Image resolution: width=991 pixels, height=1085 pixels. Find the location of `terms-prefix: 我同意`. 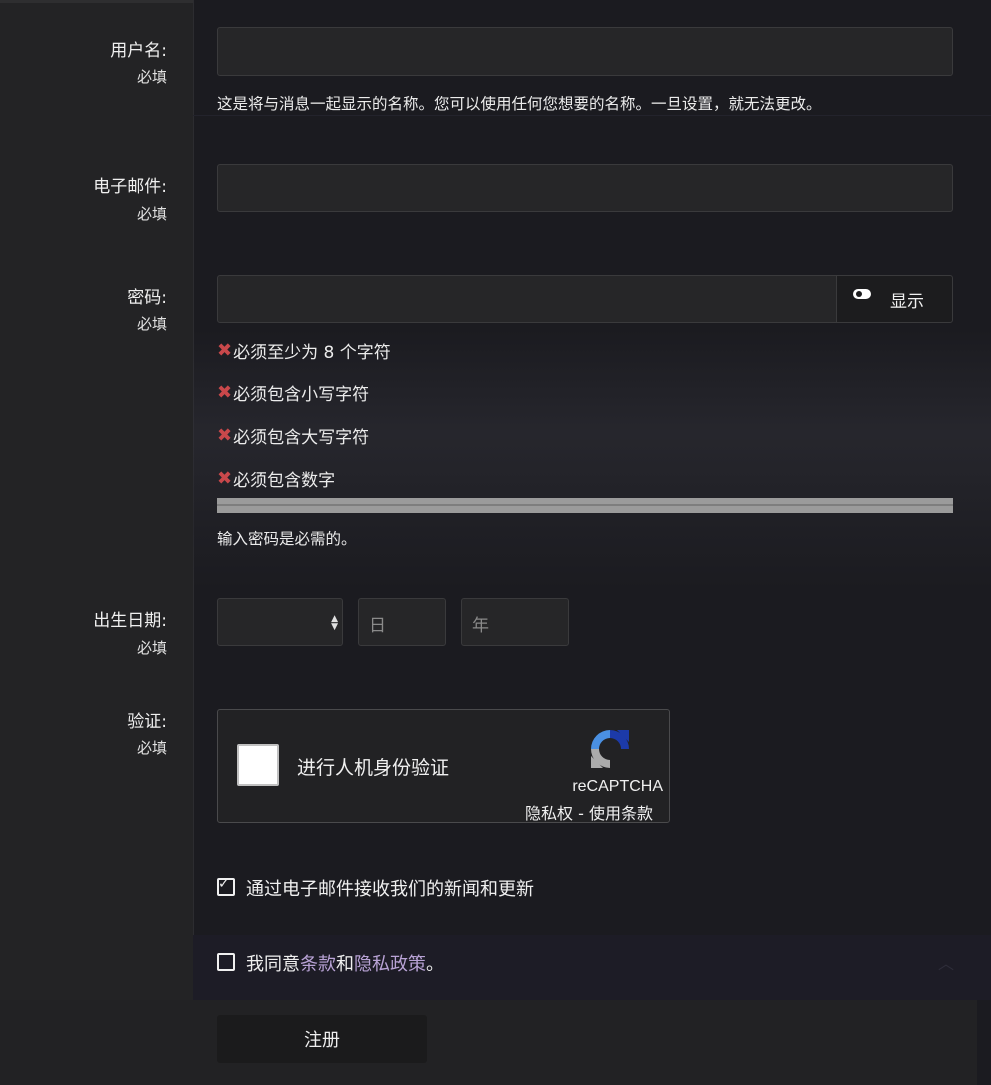

terms-prefix: 我同意 is located at coordinates (273, 964).